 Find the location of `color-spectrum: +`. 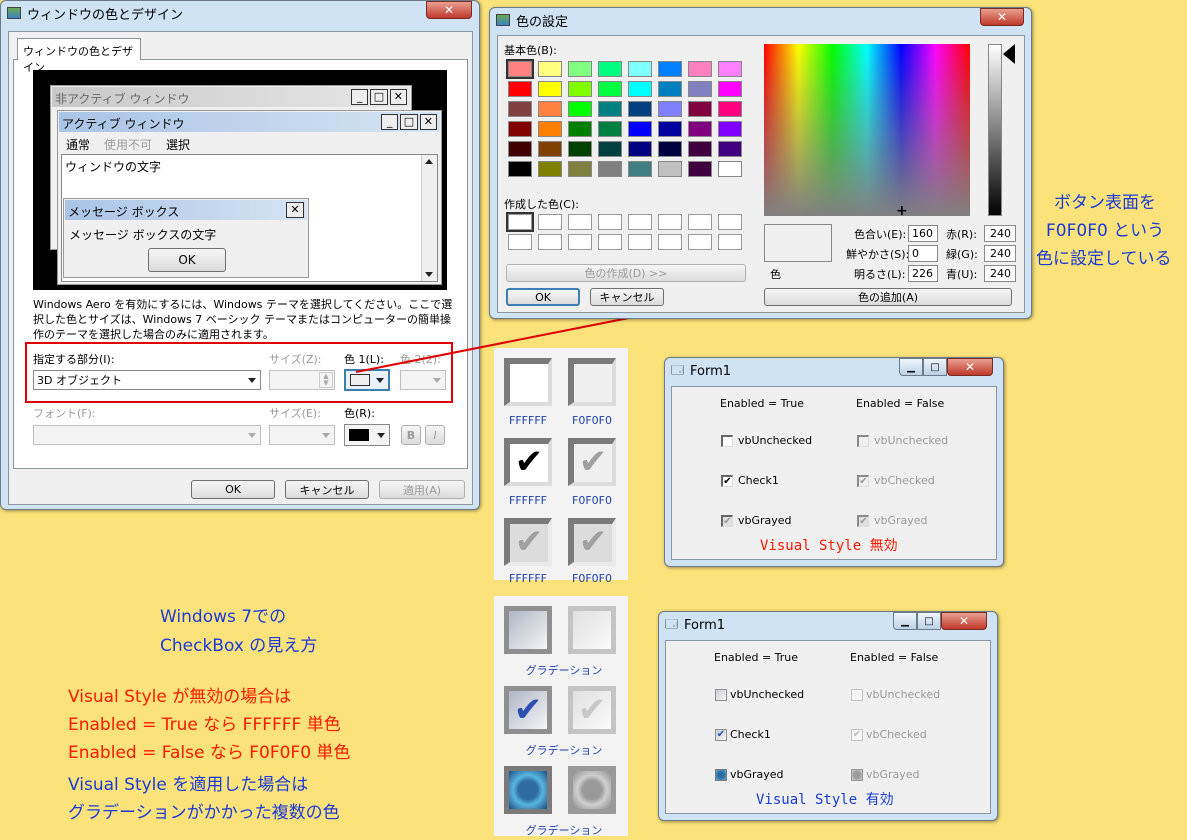

color-spectrum: + is located at coordinates (867, 131).